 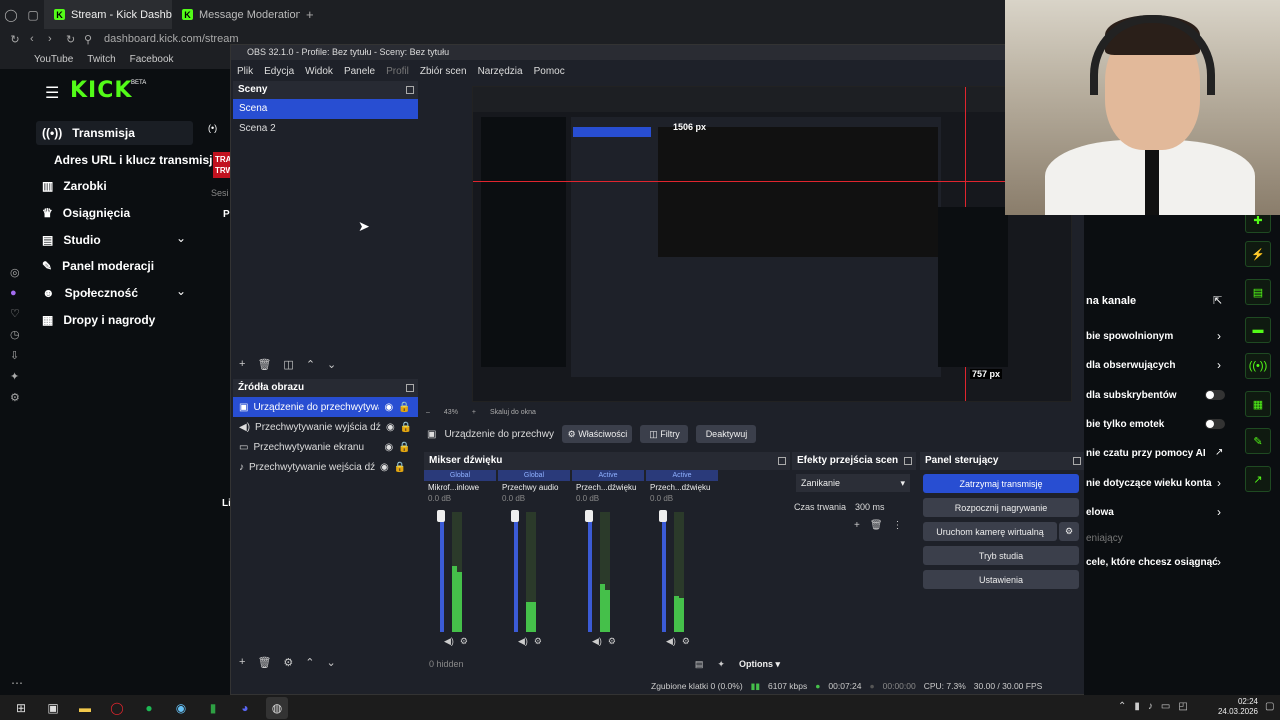 What do you see at coordinates (15, 39) in the screenshot?
I see `reload-icon: ↻` at bounding box center [15, 39].